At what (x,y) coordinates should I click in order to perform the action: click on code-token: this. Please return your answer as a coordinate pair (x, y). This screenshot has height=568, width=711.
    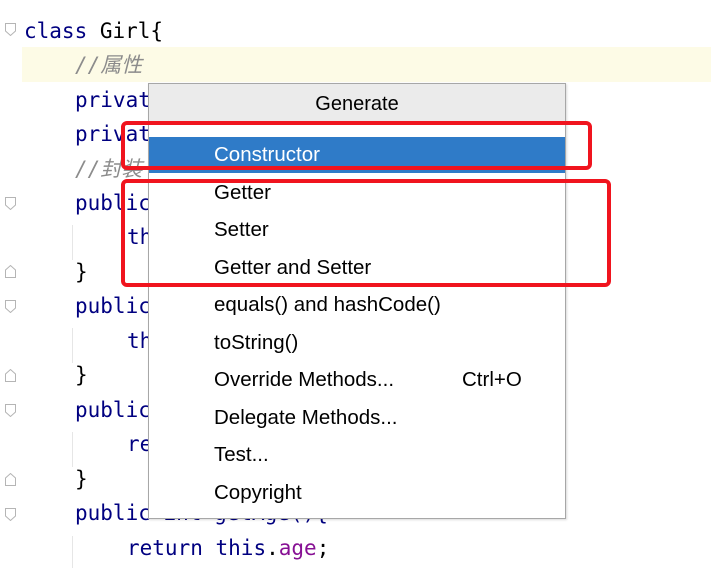
    Looking at the image, I should click on (241, 548).